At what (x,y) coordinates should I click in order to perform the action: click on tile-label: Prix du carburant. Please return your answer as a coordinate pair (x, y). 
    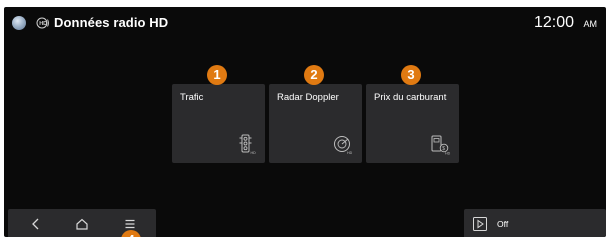
    Looking at the image, I should click on (410, 97).